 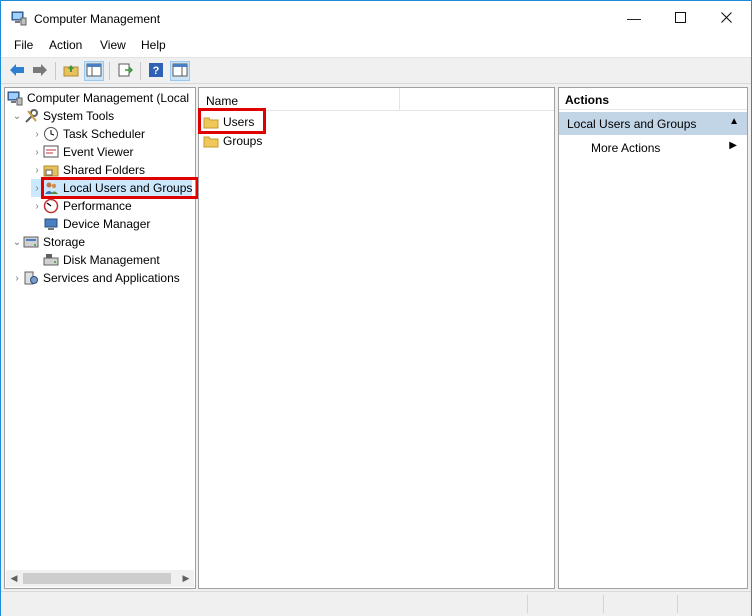 What do you see at coordinates (31, 242) in the screenshot?
I see `storage-icon` at bounding box center [31, 242].